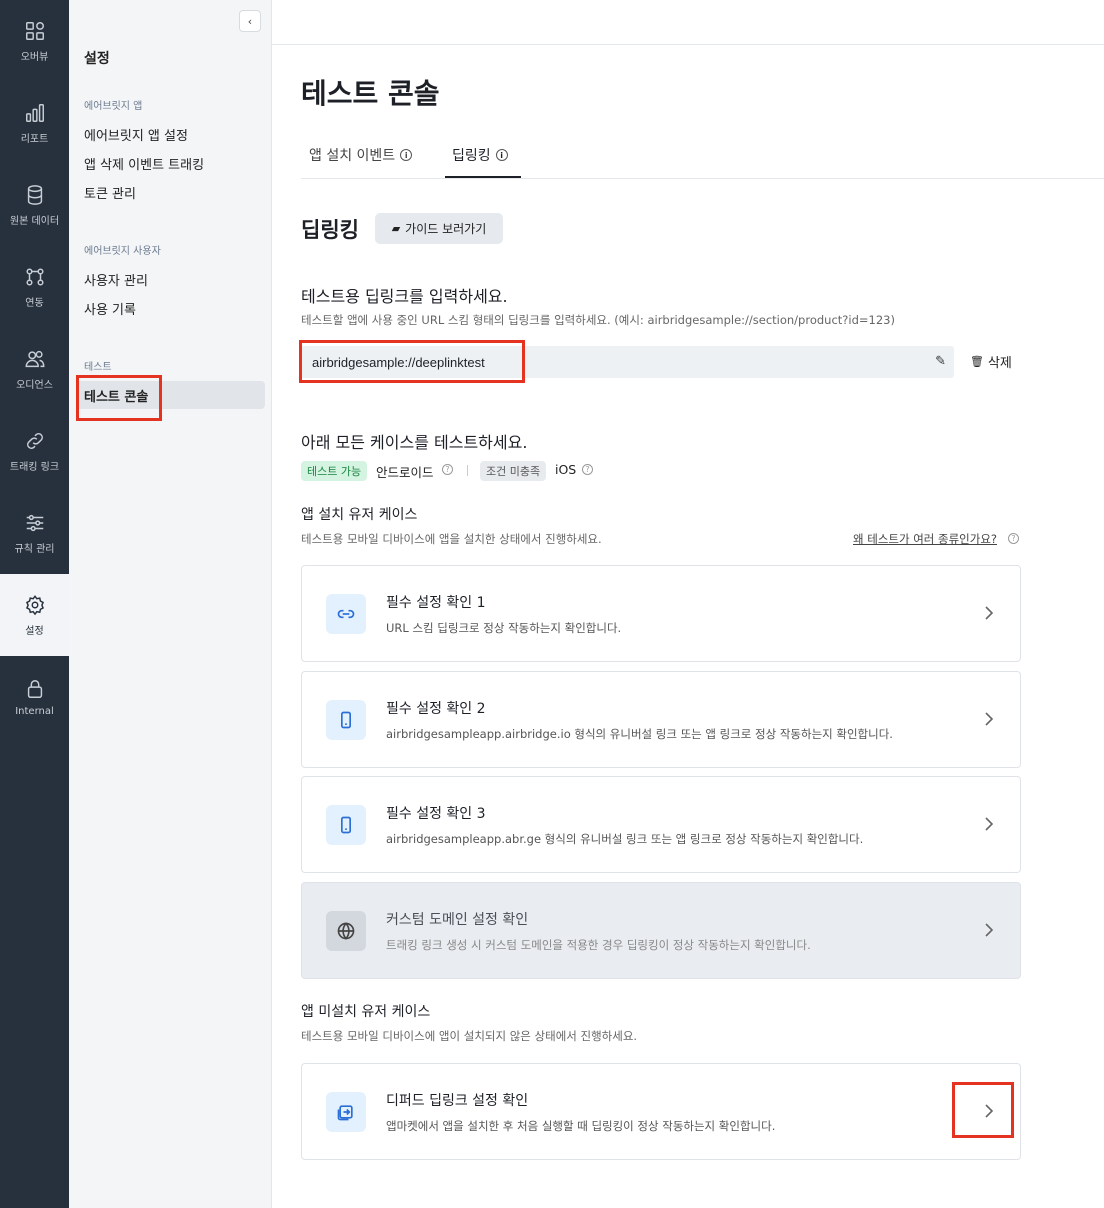 The image size is (1104, 1208). What do you see at coordinates (396, 228) in the screenshot?
I see `book-icon: ▰` at bounding box center [396, 228].